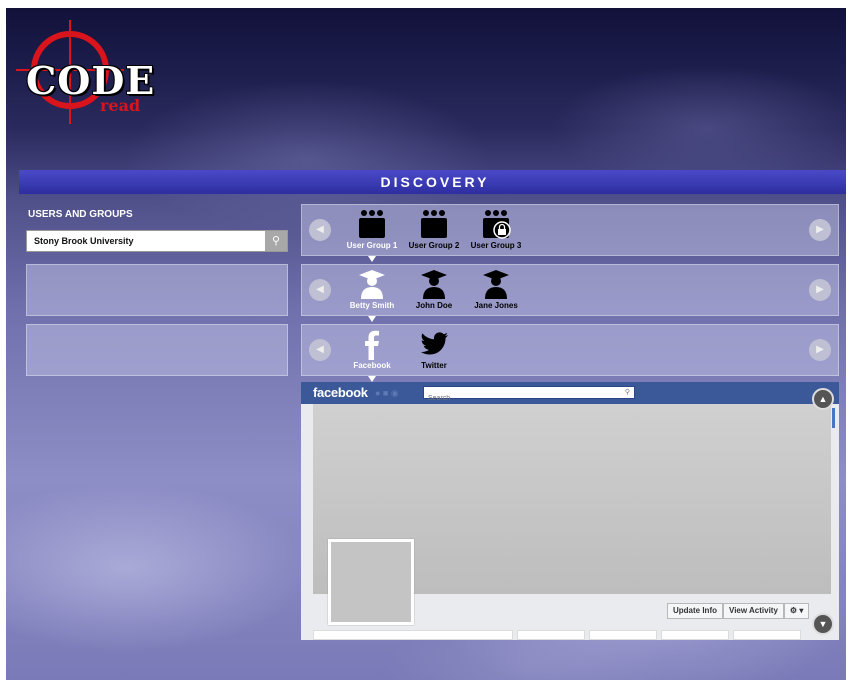  I want to click on group-item-2: User Group 2, so click(434, 229).